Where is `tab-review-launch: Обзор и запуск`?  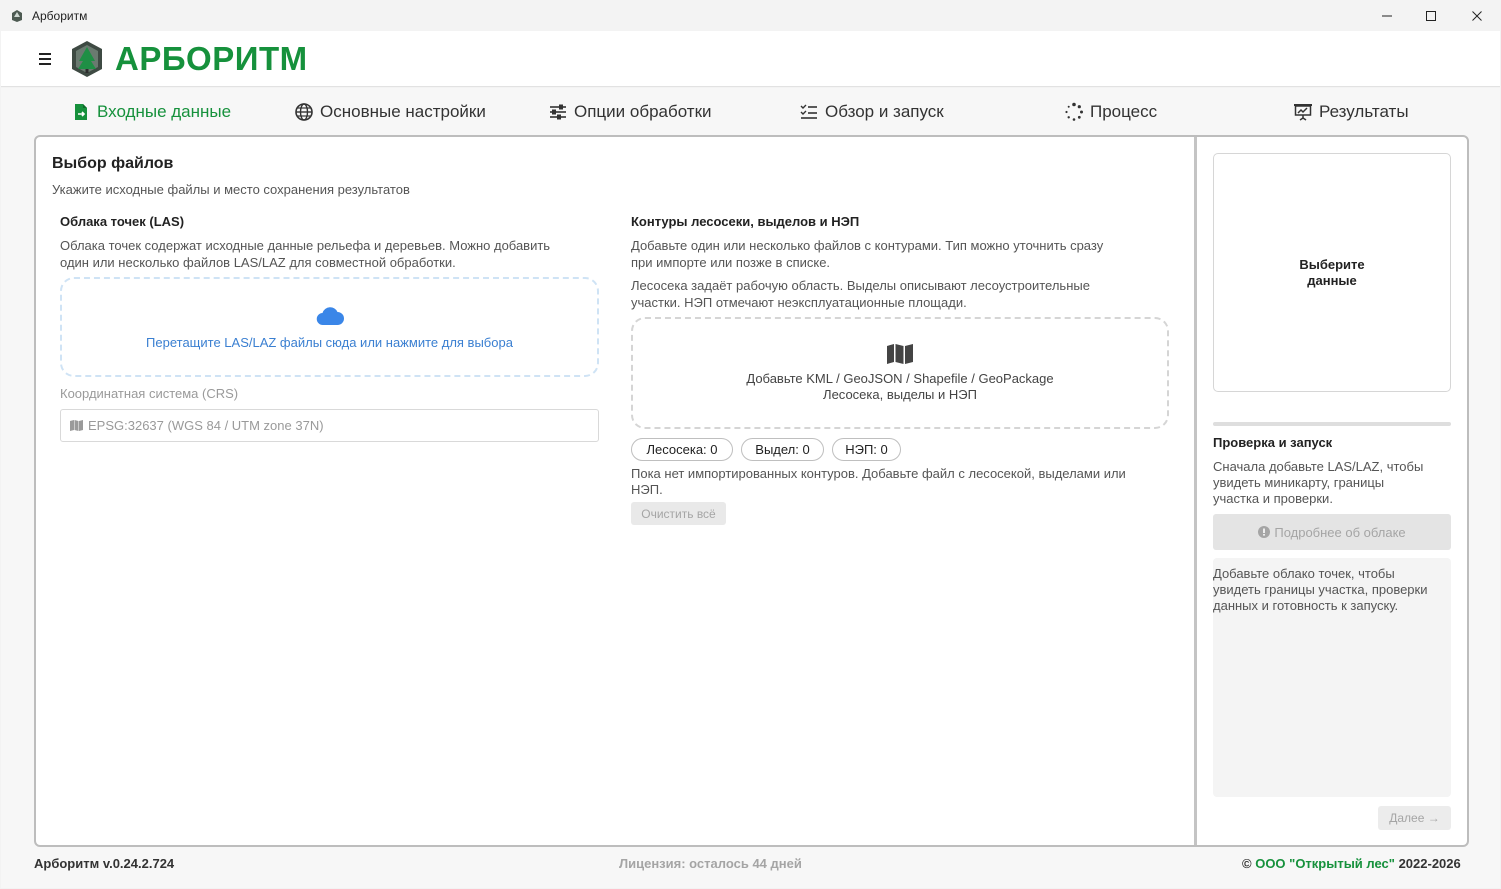
tab-review-launch: Обзор и запуск is located at coordinates (871, 112).